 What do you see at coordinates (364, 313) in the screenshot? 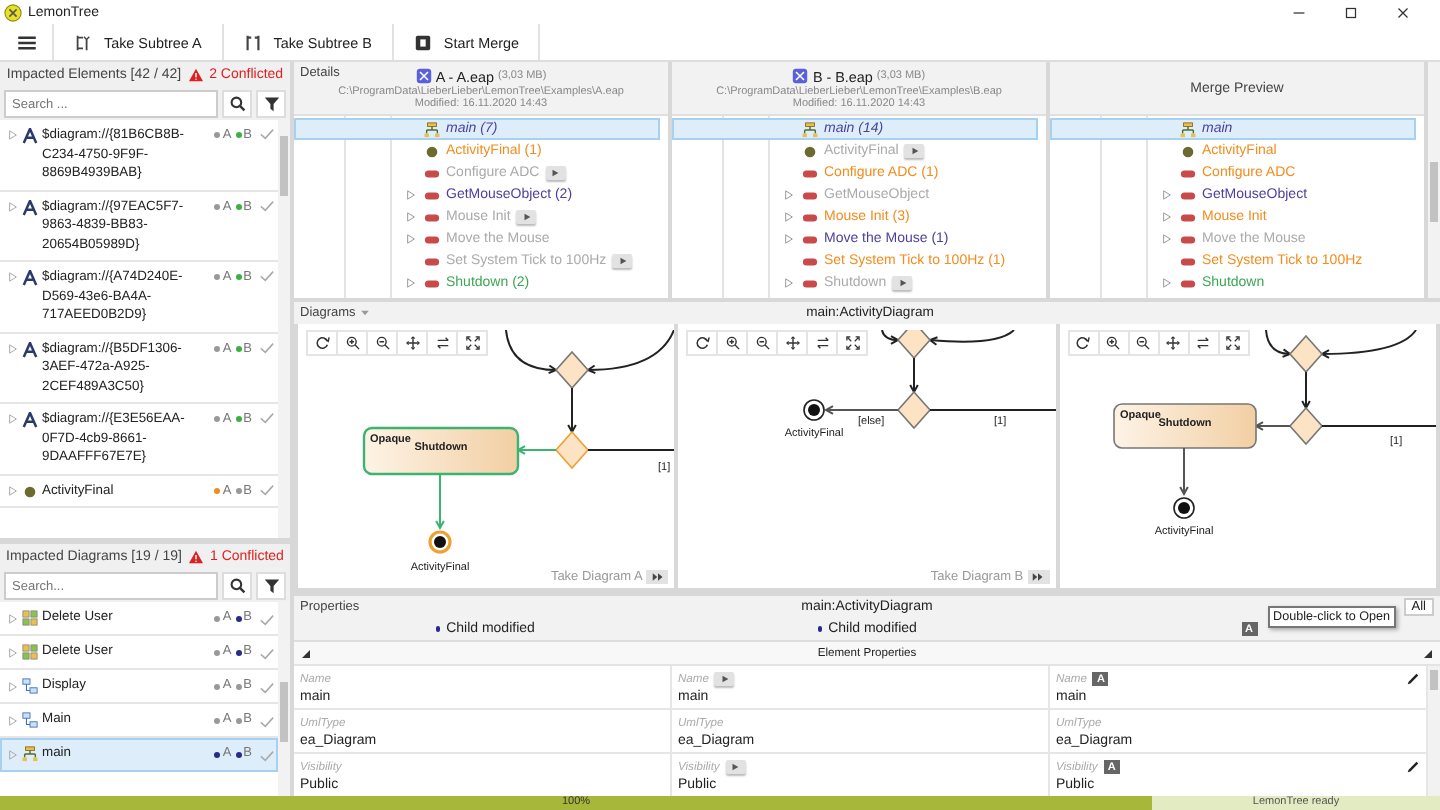
I see `caret-icon` at bounding box center [364, 313].